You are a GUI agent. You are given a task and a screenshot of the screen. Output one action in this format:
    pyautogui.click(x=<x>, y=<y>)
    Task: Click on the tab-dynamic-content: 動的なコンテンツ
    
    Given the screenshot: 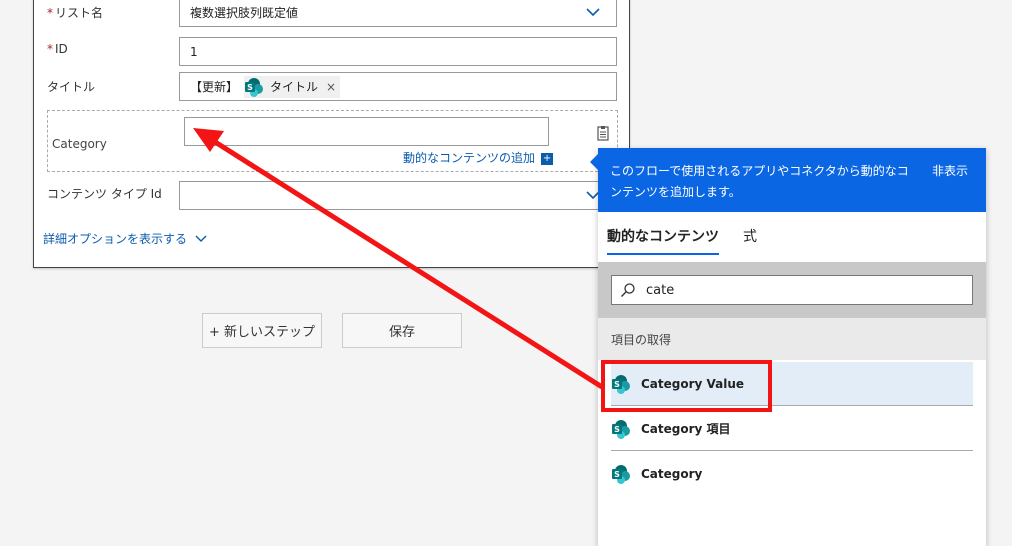 What is the action you would take?
    pyautogui.click(x=663, y=236)
    